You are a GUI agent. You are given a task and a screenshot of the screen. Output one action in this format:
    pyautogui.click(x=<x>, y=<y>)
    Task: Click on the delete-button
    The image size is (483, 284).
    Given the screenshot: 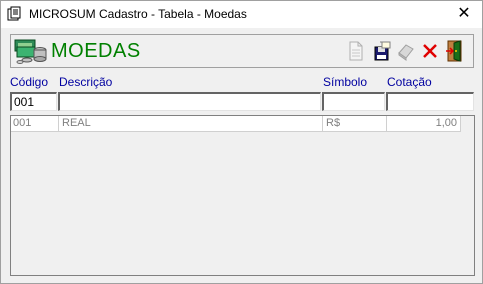 What is the action you would take?
    pyautogui.click(x=430, y=51)
    